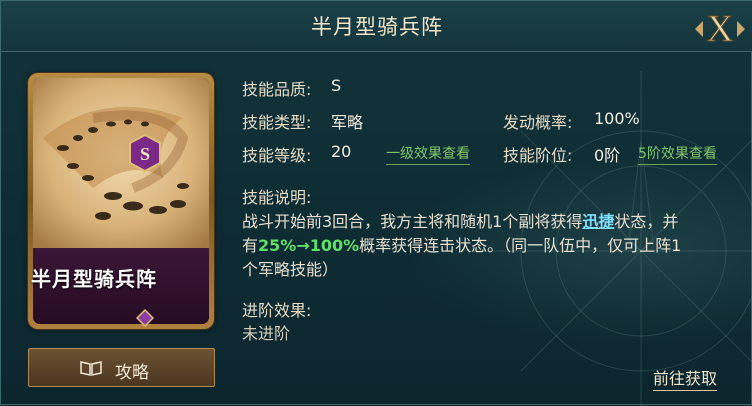 The width and height of the screenshot is (752, 406). I want to click on dialog-title: 半月型骑兵阵, so click(377, 27).